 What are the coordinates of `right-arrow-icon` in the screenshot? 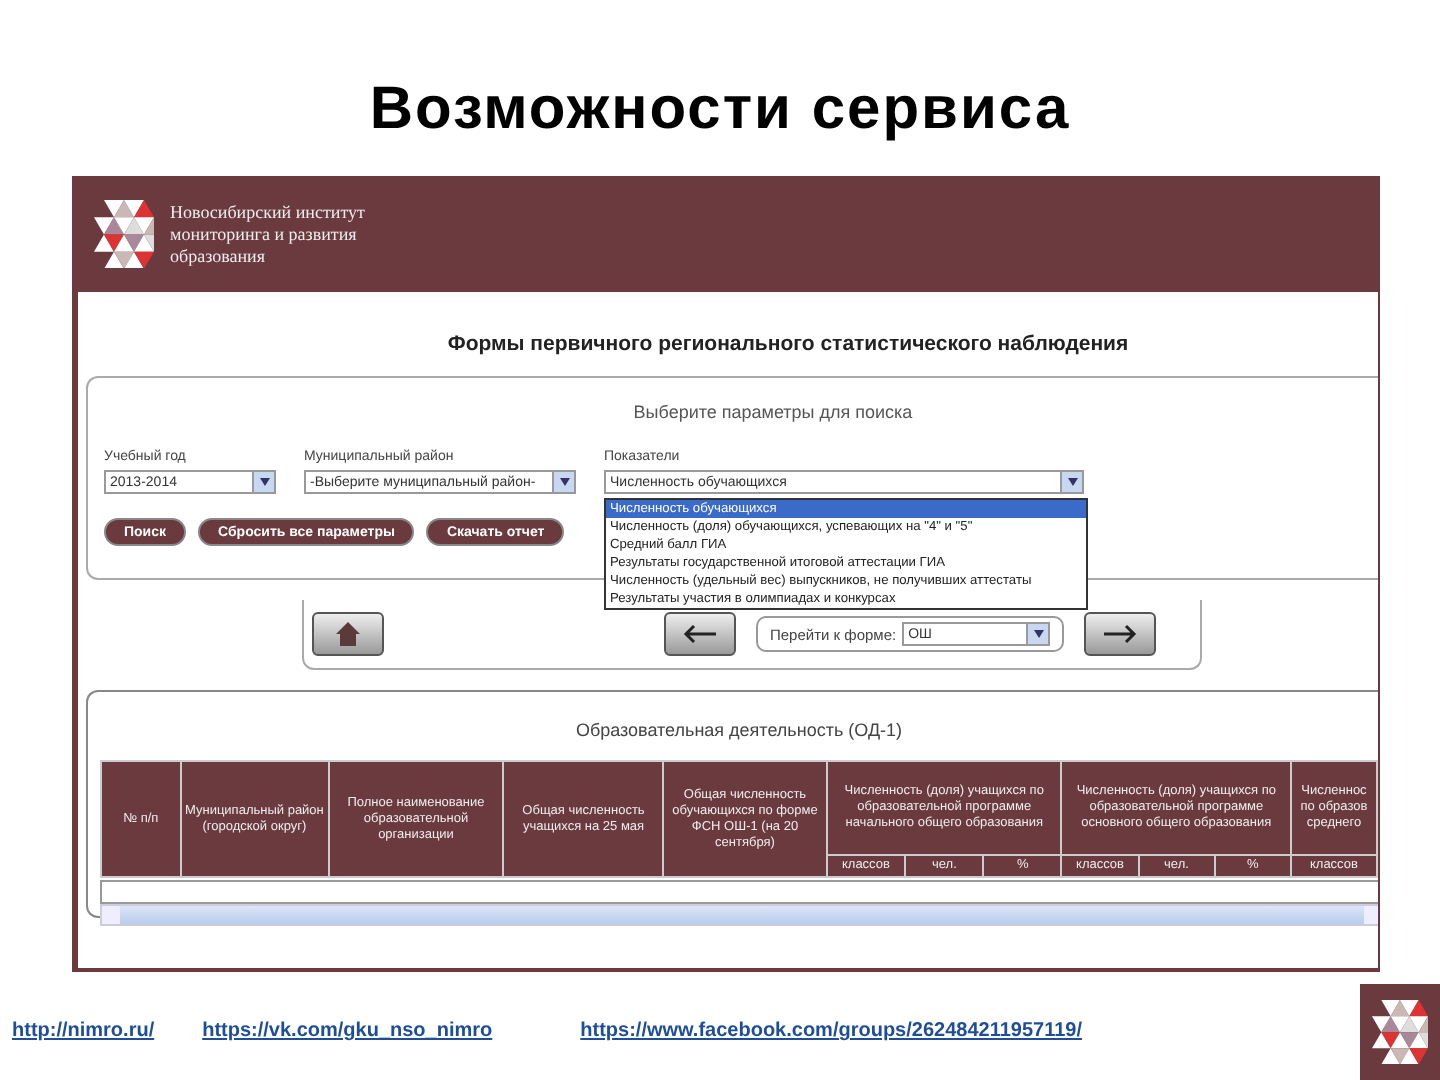 It's located at (1120, 634).